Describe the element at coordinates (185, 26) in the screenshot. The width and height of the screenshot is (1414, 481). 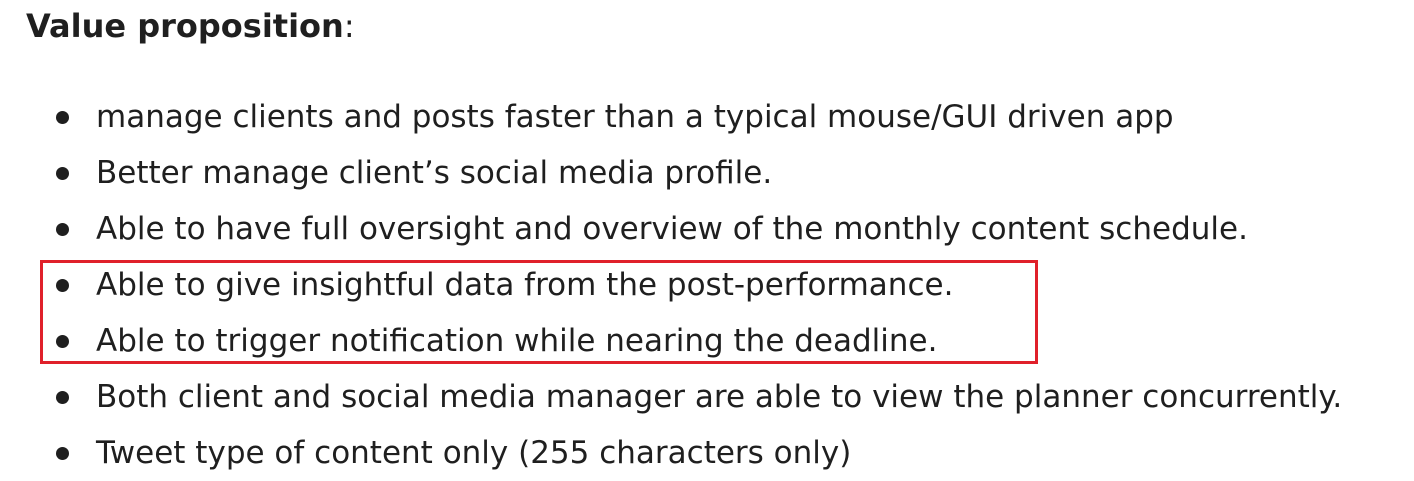
I see `heading-label: Value proposition` at that location.